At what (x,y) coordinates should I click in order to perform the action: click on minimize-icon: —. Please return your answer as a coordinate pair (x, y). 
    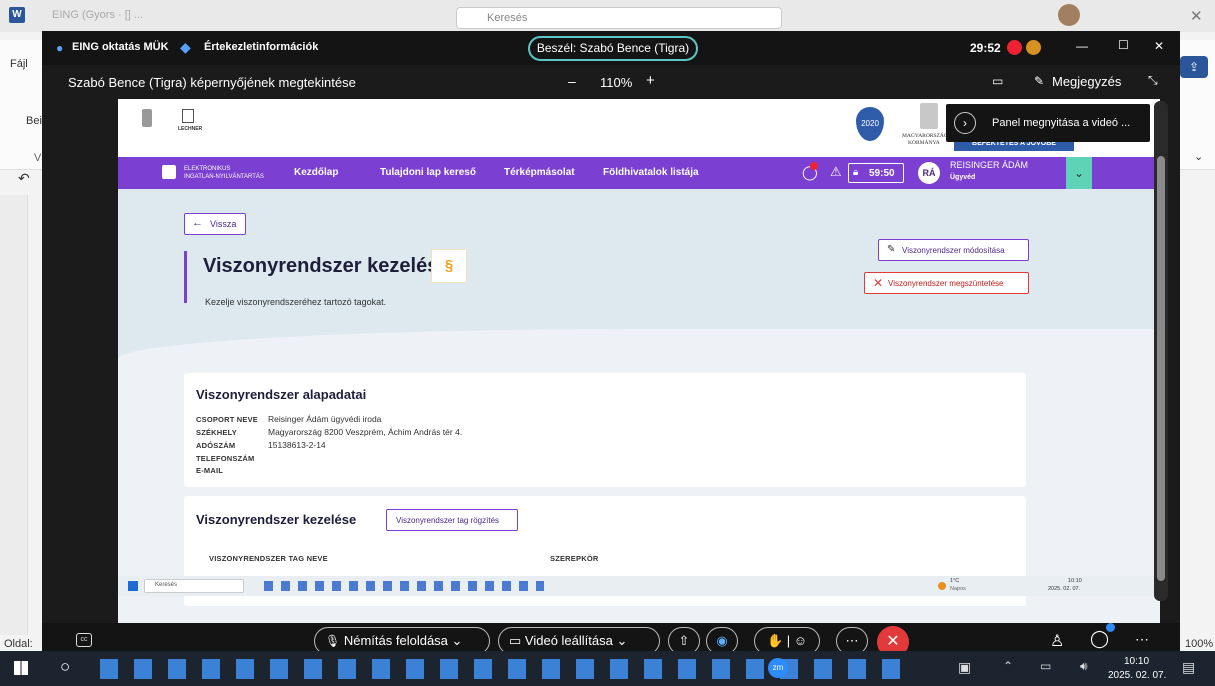
    Looking at the image, I should click on (1082, 46).